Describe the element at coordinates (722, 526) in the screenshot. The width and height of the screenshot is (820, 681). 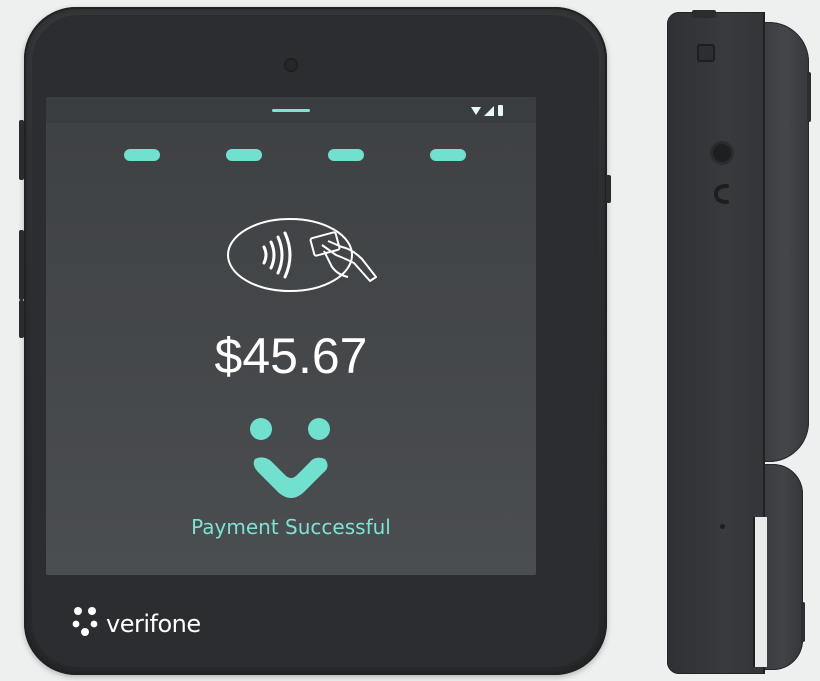
I see `reset-pinhole` at that location.